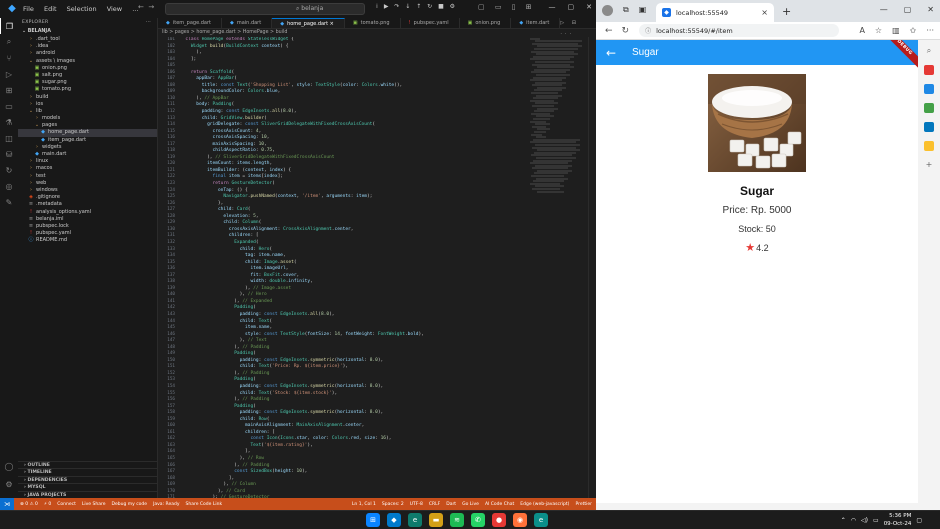 This screenshot has height=529, width=940. Describe the element at coordinates (87, 168) in the screenshot. I see `file-tree-item: › macos` at that location.